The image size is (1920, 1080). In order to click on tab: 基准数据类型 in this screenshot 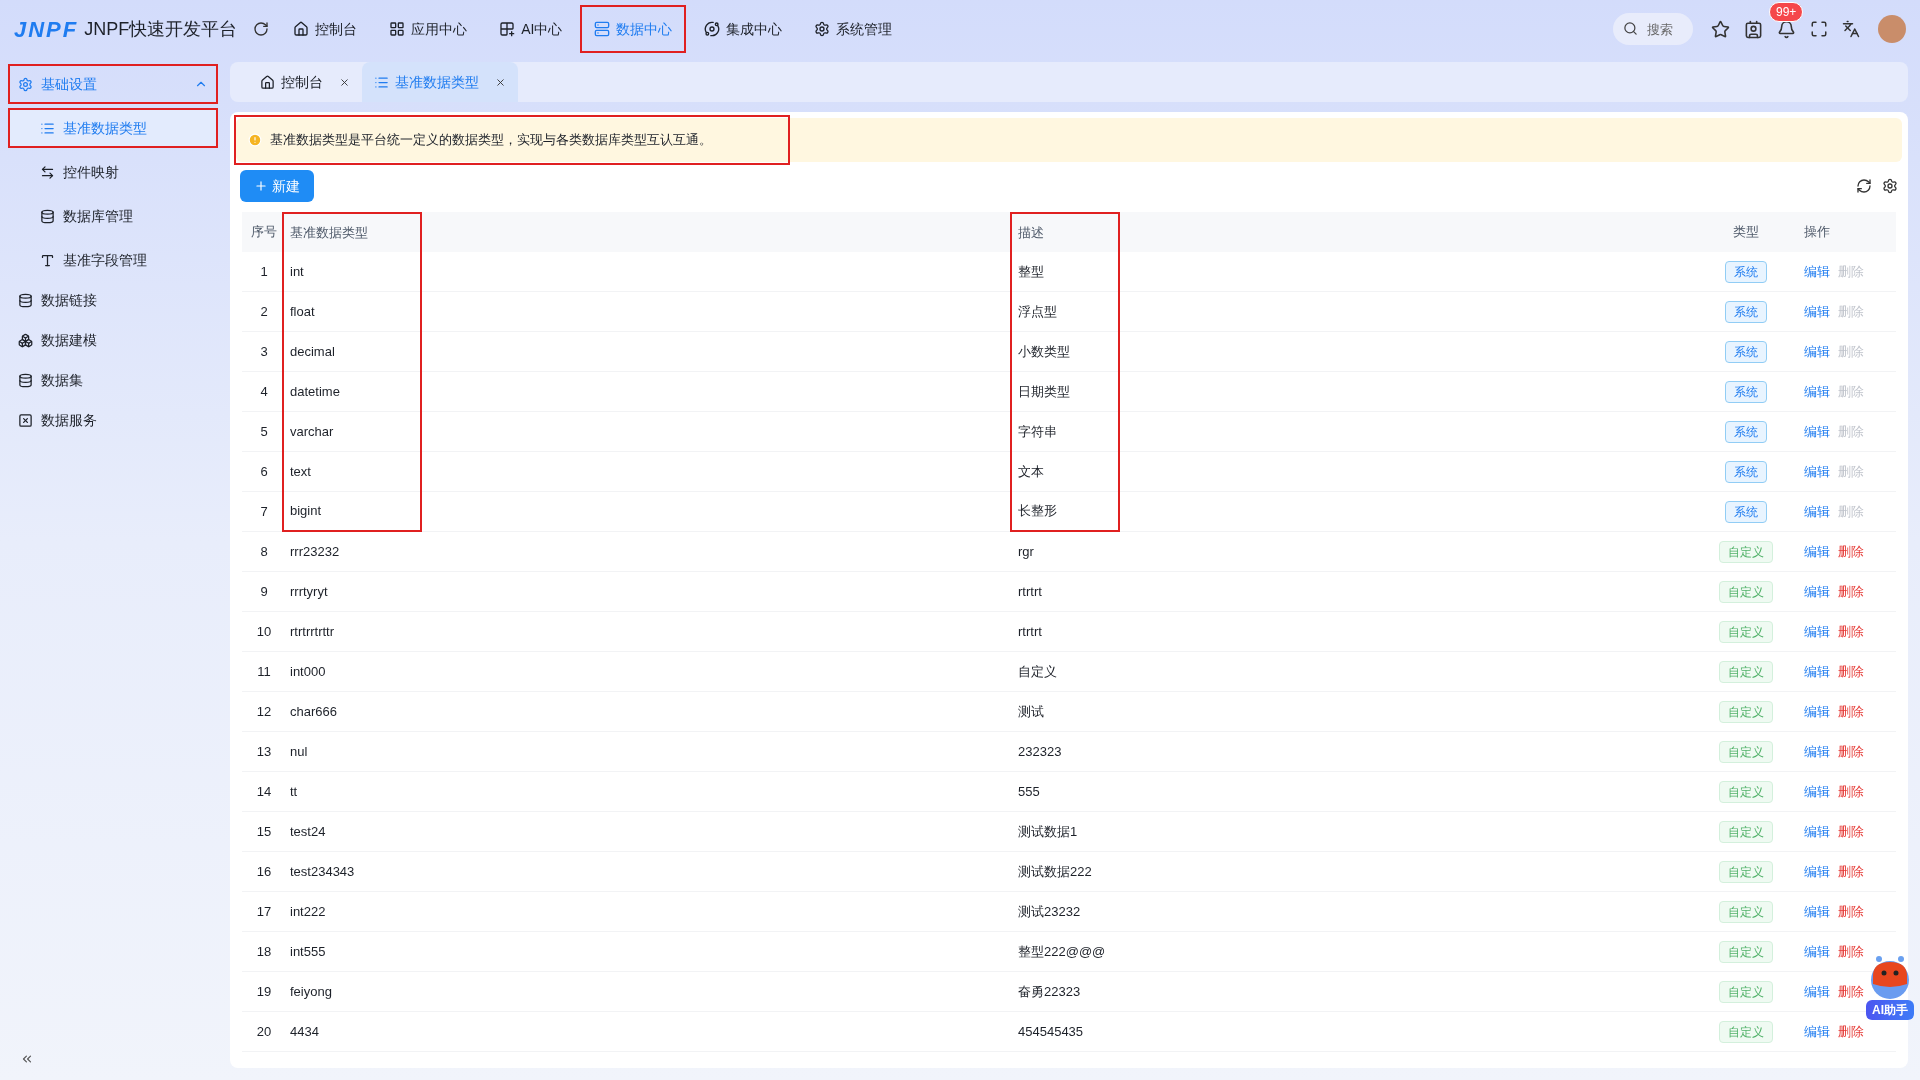, I will do `click(440, 82)`.